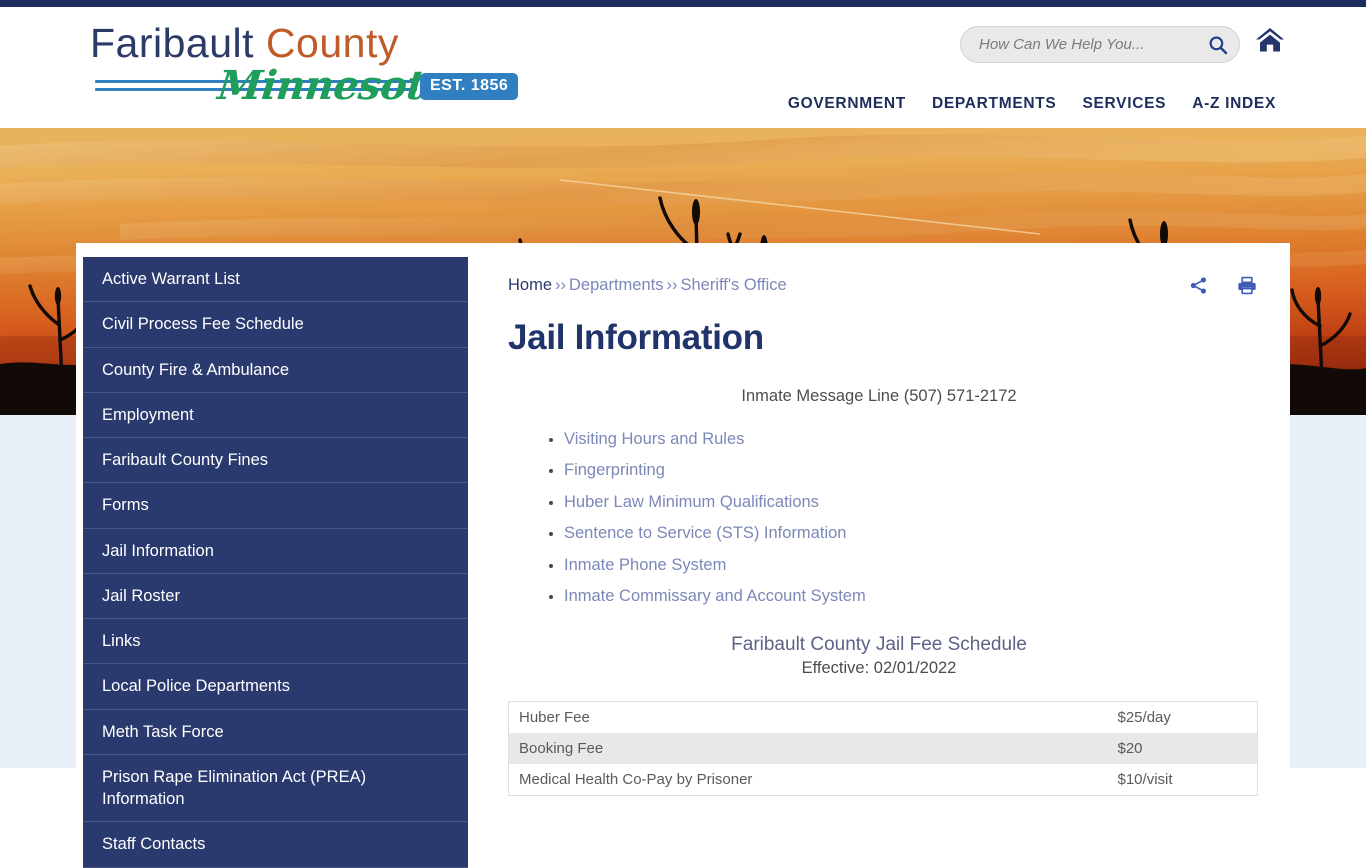 This screenshot has height=868, width=1366. What do you see at coordinates (994, 104) in the screenshot?
I see `nav-item-departments: DEPARTMENTS` at bounding box center [994, 104].